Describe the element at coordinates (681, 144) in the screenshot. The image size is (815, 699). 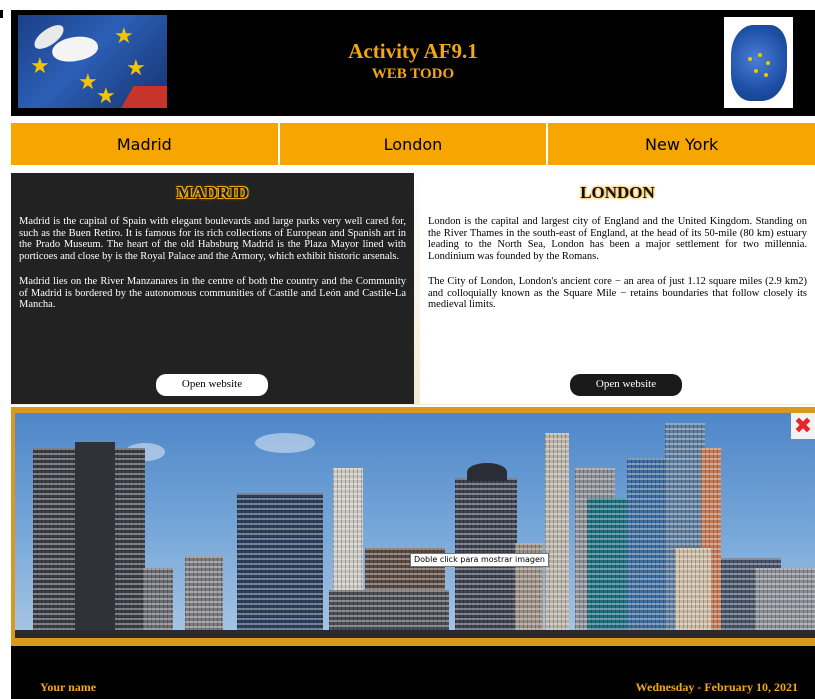
I see `tab-new-york: New York` at that location.